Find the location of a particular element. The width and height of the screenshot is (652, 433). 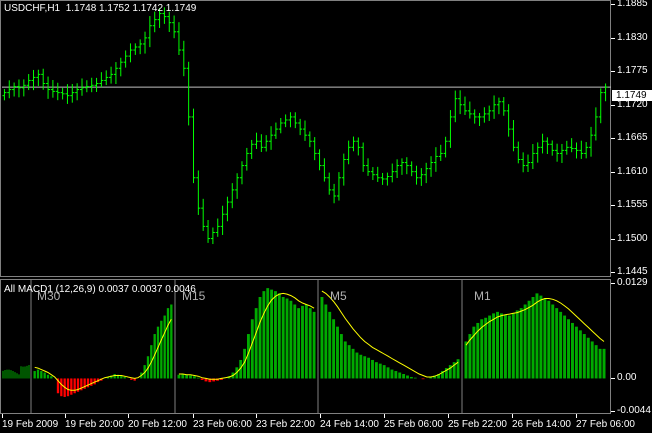

time-axis-tick-label: 25 Feb 22:00 is located at coordinates (477, 424).